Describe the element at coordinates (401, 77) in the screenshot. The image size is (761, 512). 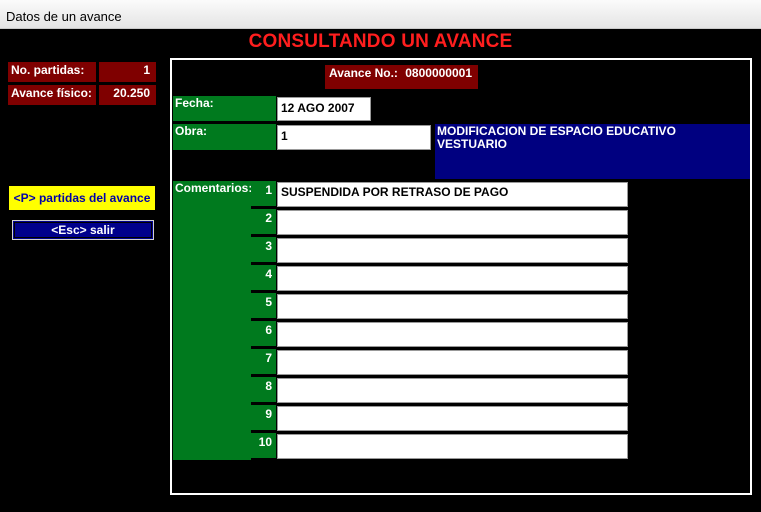
I see `avance-number-box: Avance No.: 0800000001` at that location.